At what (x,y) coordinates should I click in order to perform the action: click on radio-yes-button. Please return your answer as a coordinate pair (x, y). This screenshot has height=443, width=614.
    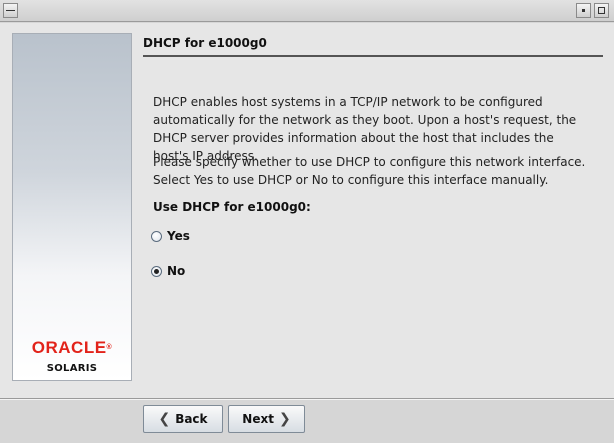
    Looking at the image, I should click on (156, 236).